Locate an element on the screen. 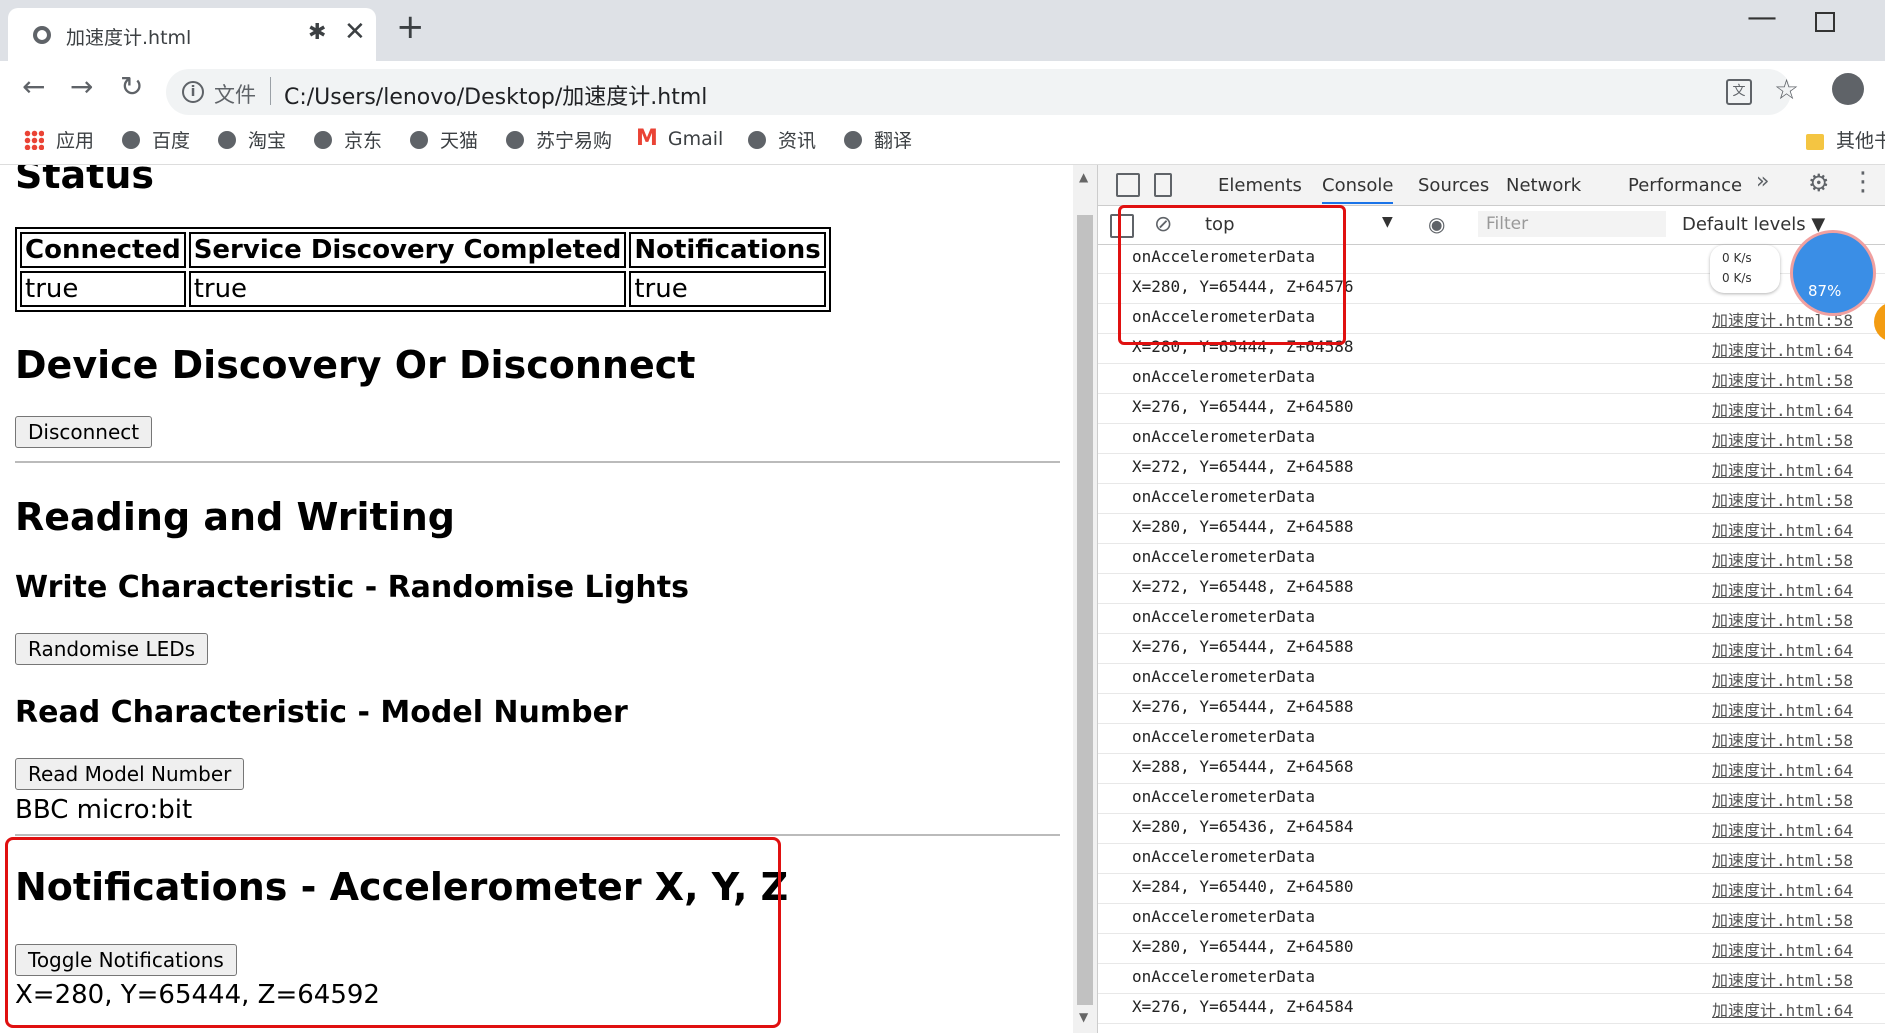 Image resolution: width=1885 pixels, height=1033 pixels. tab-elements: Elements is located at coordinates (1260, 185).